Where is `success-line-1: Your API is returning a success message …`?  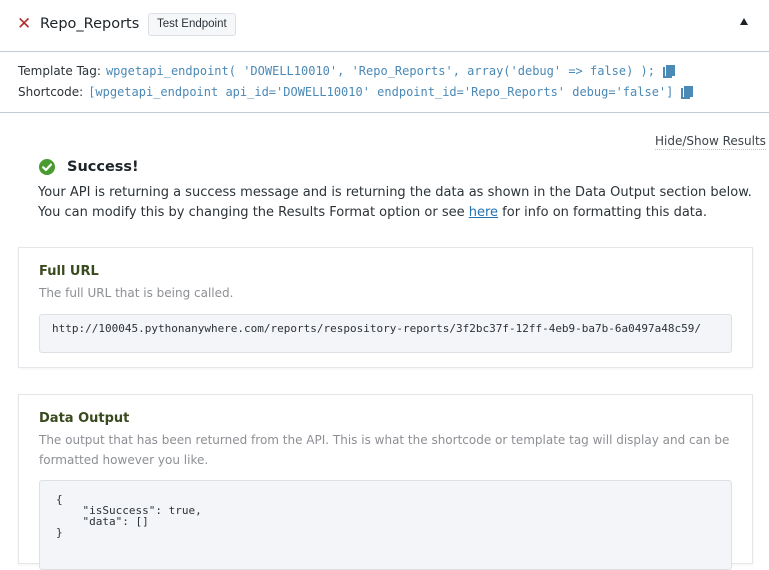 success-line-1: Your API is returning a success message … is located at coordinates (395, 192).